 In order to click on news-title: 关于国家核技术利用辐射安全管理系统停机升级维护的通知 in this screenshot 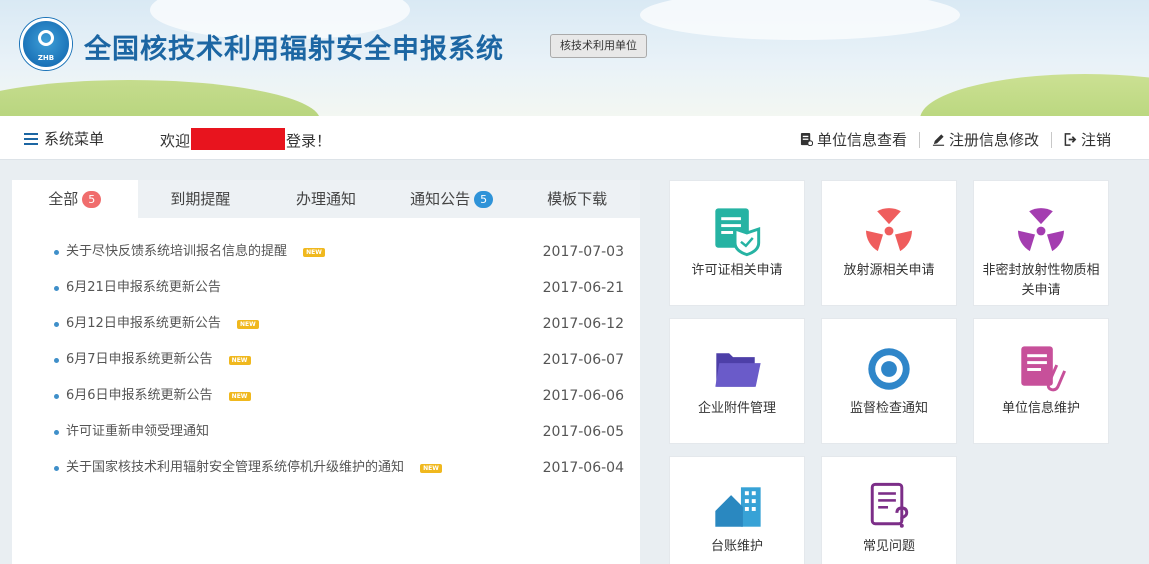, I will do `click(235, 467)`.